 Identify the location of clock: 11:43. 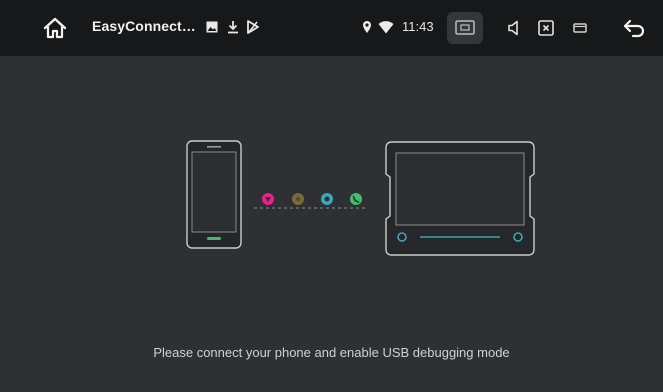
(418, 26).